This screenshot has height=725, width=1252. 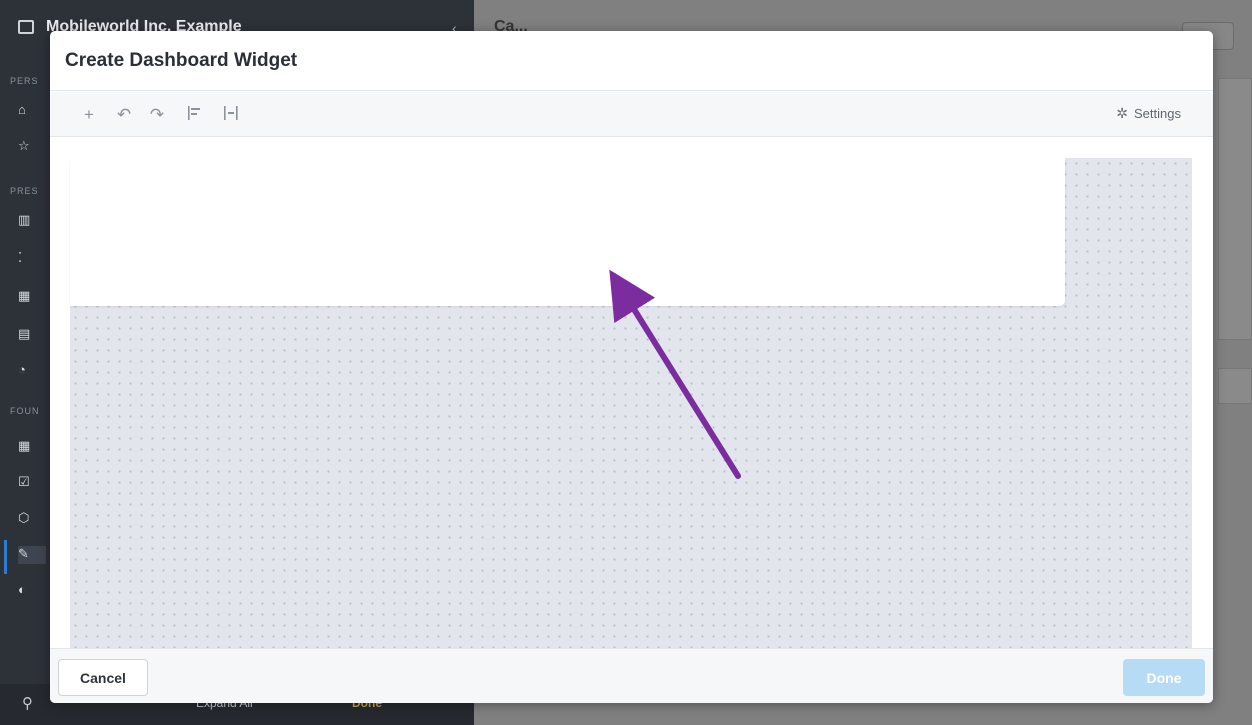 What do you see at coordinates (32, 447) in the screenshot?
I see `sidebar-item-schema: ▦` at bounding box center [32, 447].